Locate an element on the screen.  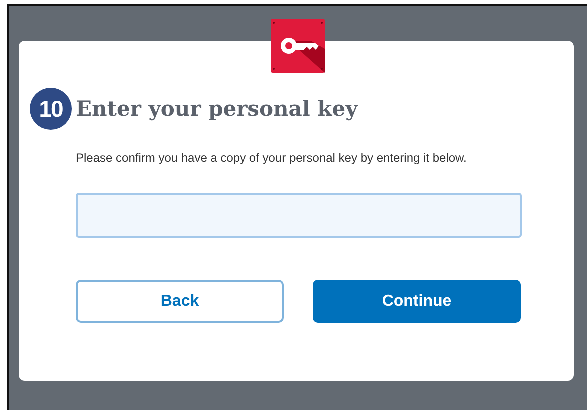
instructions-text: Please confirm you have a copy of your personal key by entering it below. is located at coordinates (271, 158).